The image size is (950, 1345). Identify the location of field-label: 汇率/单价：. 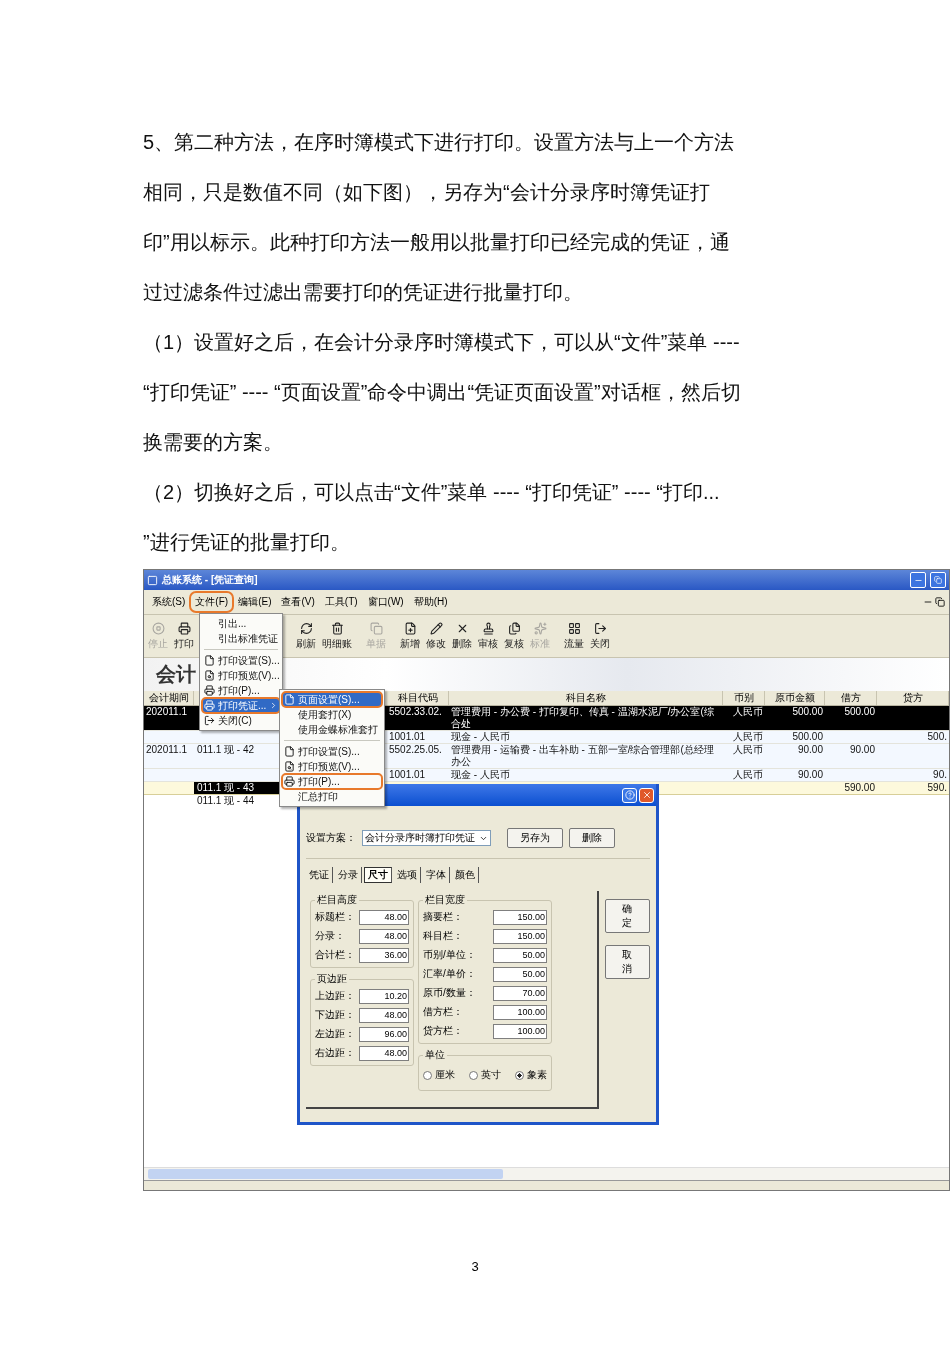
(449, 974).